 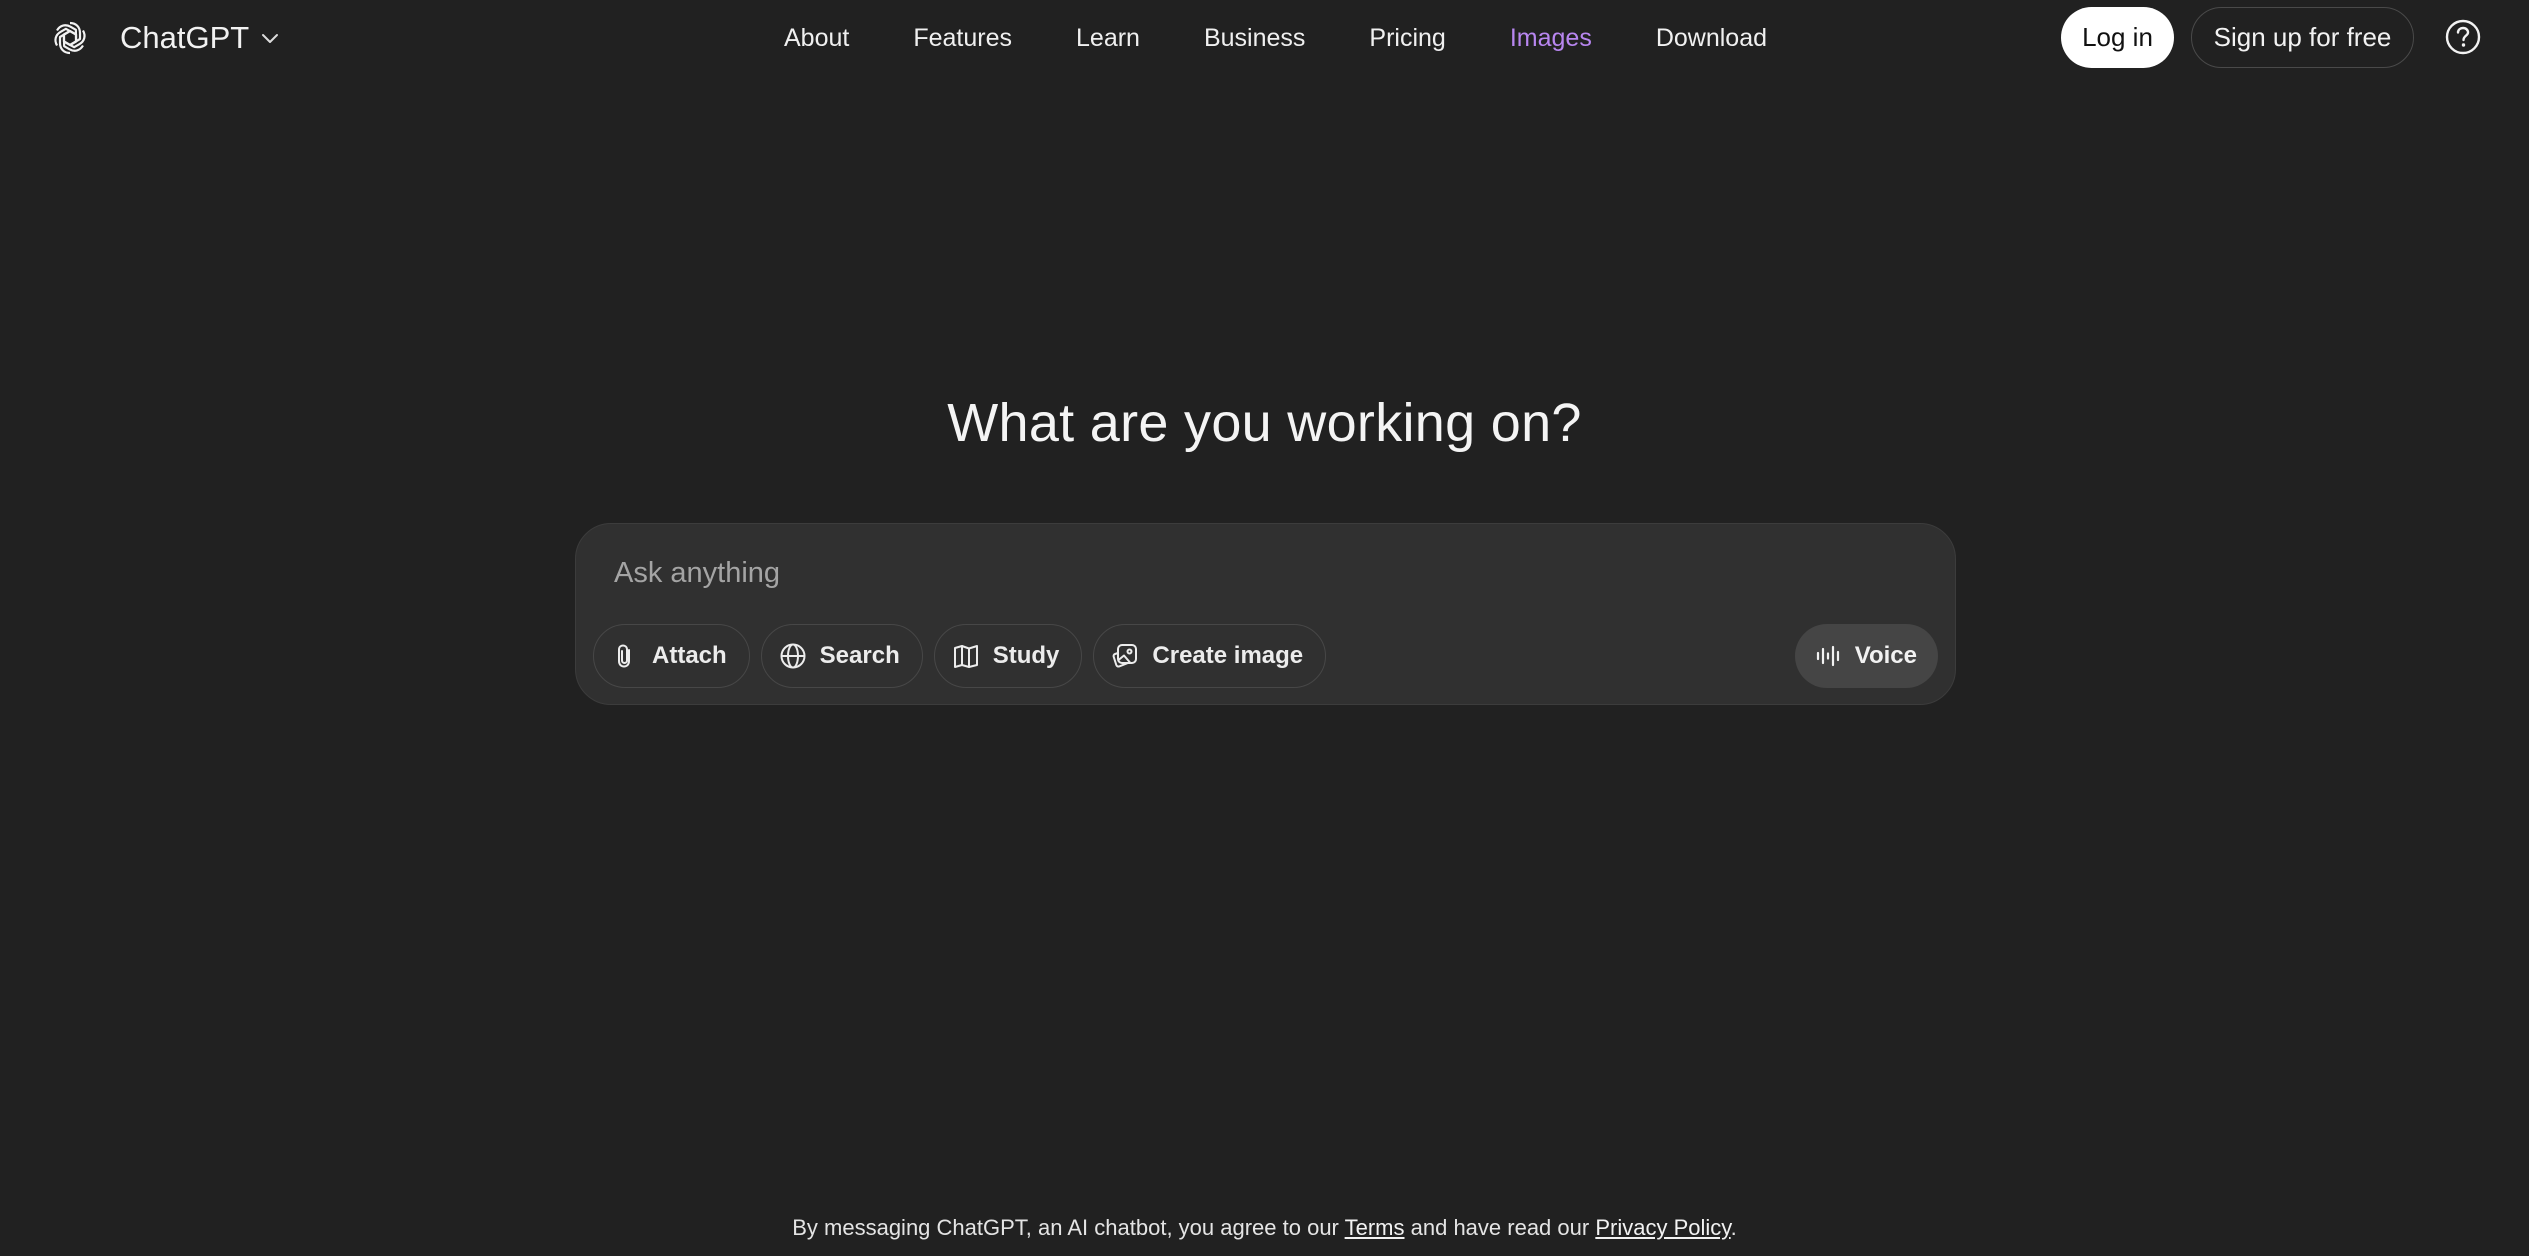 I want to click on search-button: Search, so click(x=841, y=656).